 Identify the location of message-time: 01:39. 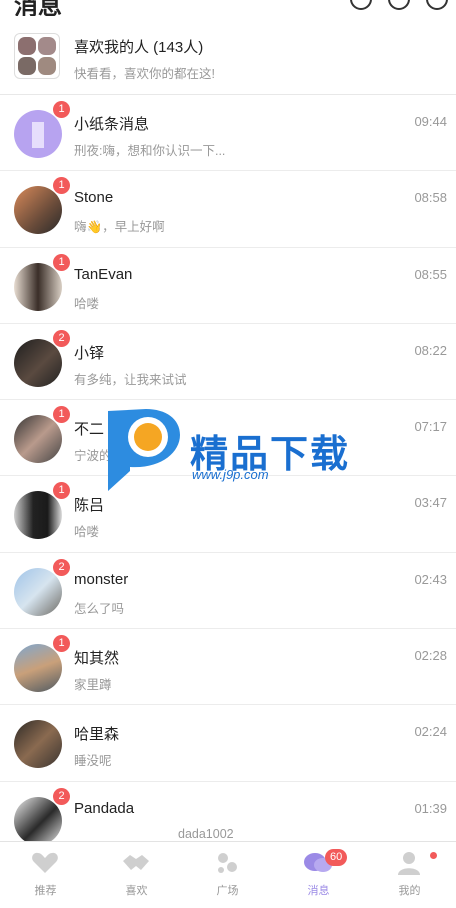
(430, 808).